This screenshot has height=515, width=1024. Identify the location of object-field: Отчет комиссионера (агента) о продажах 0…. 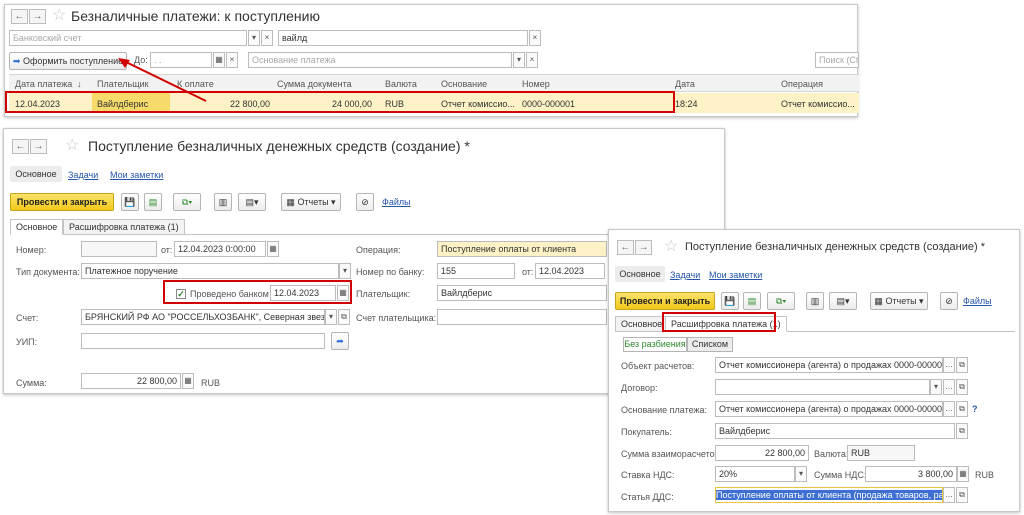
(829, 365).